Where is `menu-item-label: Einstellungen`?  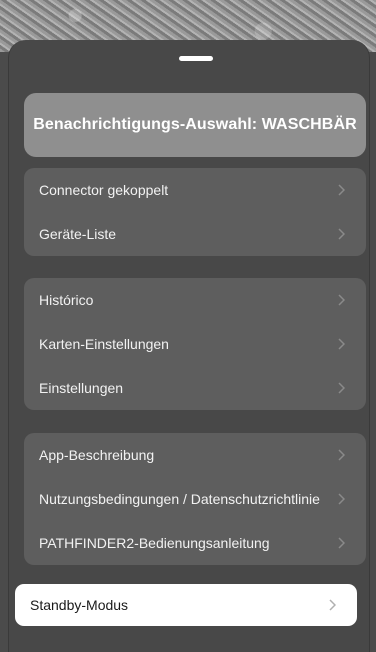
menu-item-label: Einstellungen is located at coordinates (81, 388).